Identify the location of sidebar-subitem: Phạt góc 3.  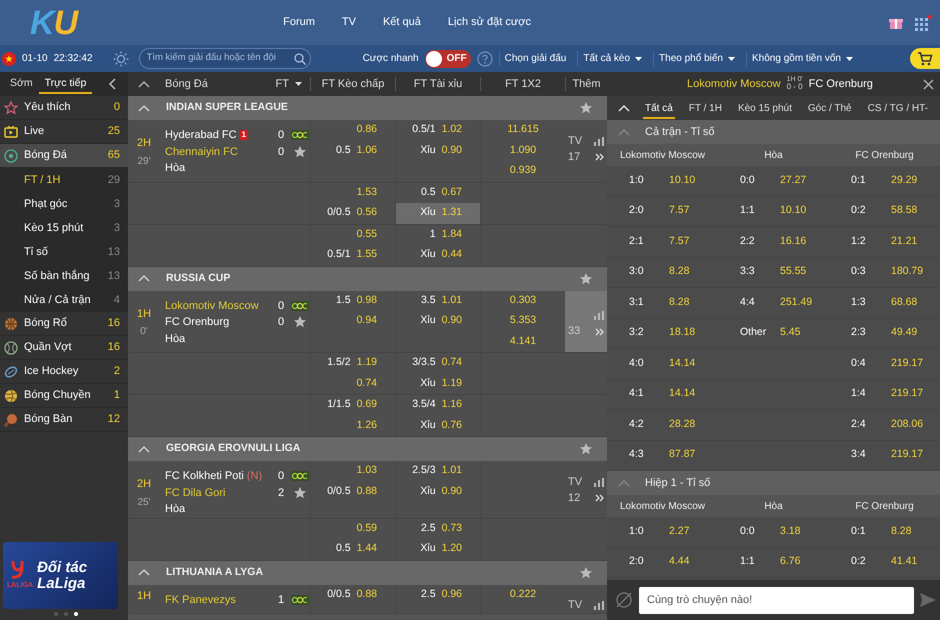
(64, 204).